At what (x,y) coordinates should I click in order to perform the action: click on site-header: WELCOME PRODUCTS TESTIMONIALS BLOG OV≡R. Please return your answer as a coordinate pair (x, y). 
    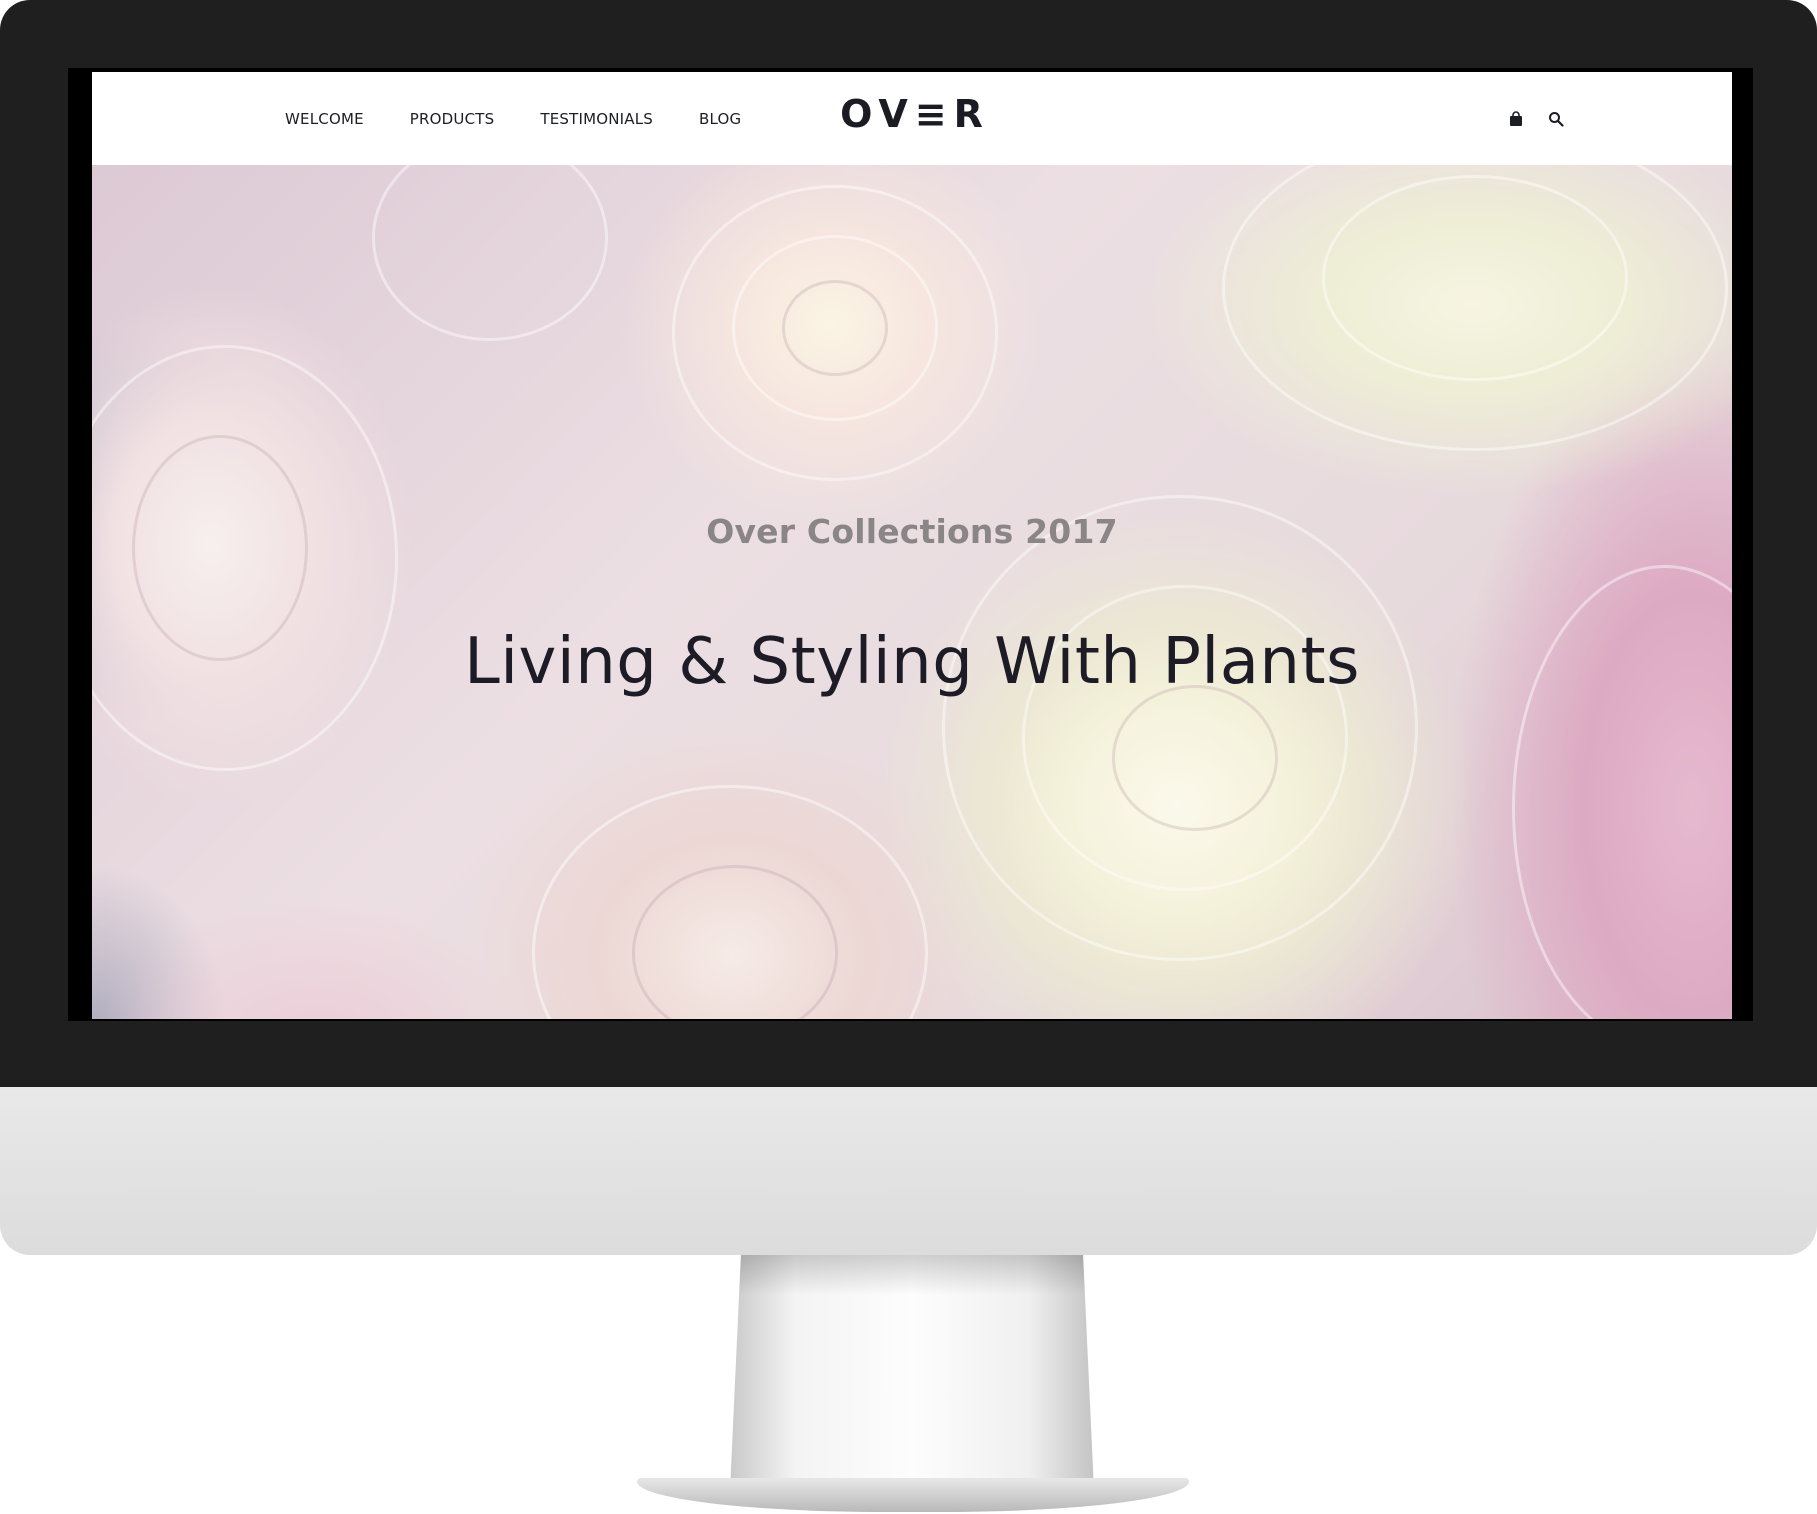
    Looking at the image, I should click on (912, 118).